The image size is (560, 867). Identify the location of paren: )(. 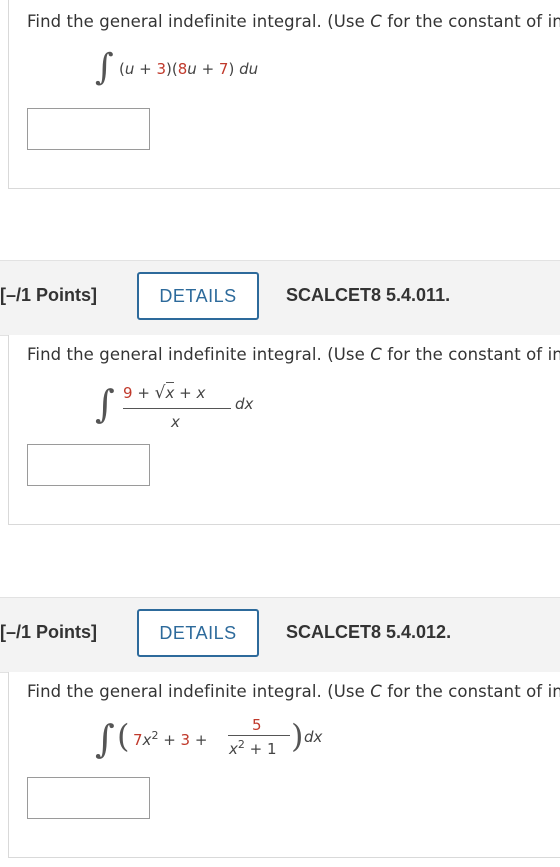
(172, 69).